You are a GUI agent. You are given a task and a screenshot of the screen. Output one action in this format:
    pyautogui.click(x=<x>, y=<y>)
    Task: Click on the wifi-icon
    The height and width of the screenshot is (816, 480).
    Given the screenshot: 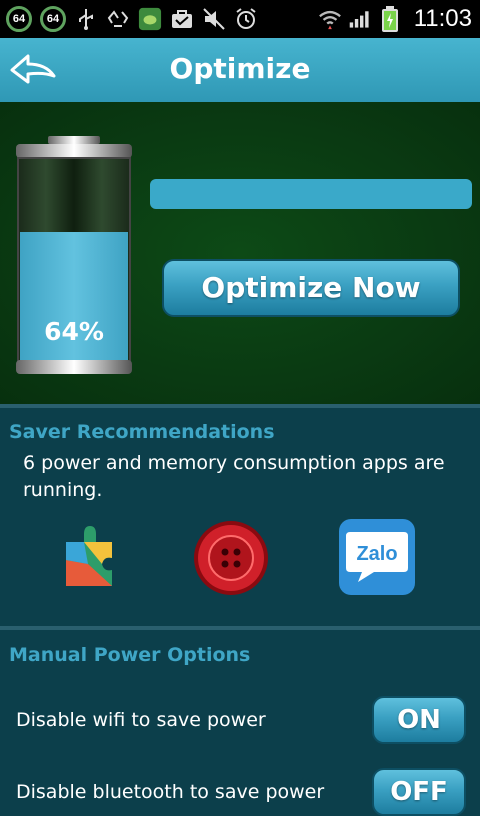 What is the action you would take?
    pyautogui.click(x=330, y=19)
    